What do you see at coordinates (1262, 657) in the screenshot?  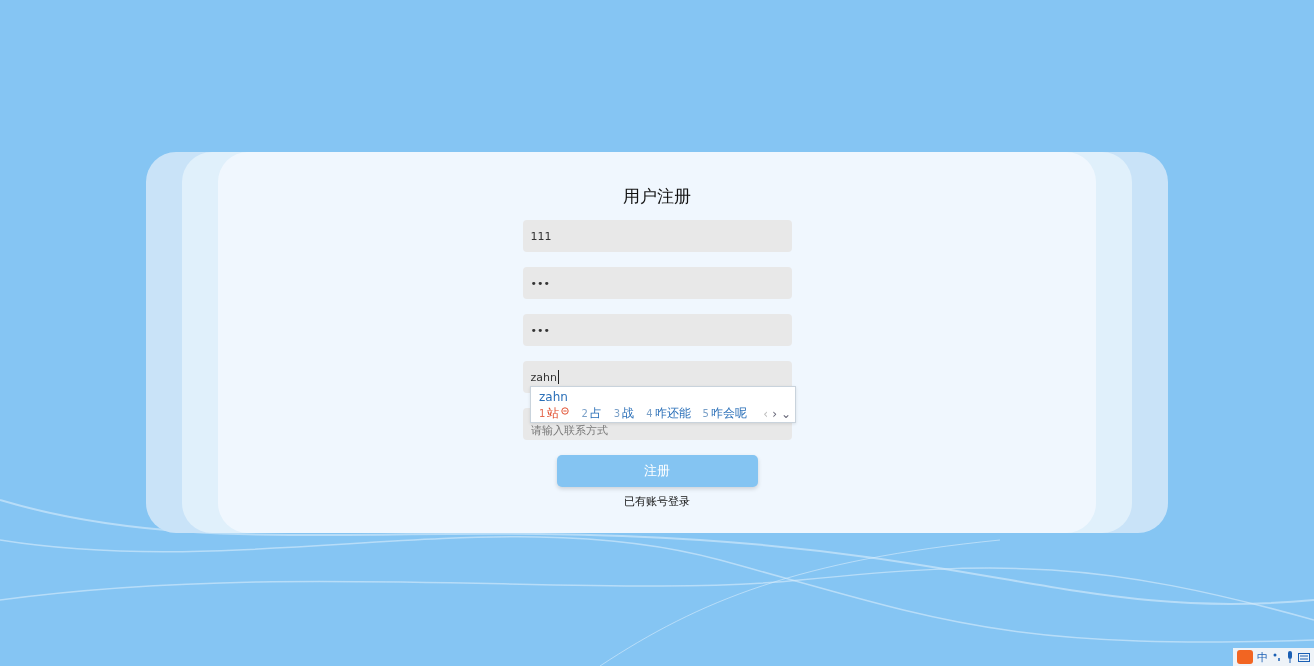 I see `input-mode-toggle: 中` at bounding box center [1262, 657].